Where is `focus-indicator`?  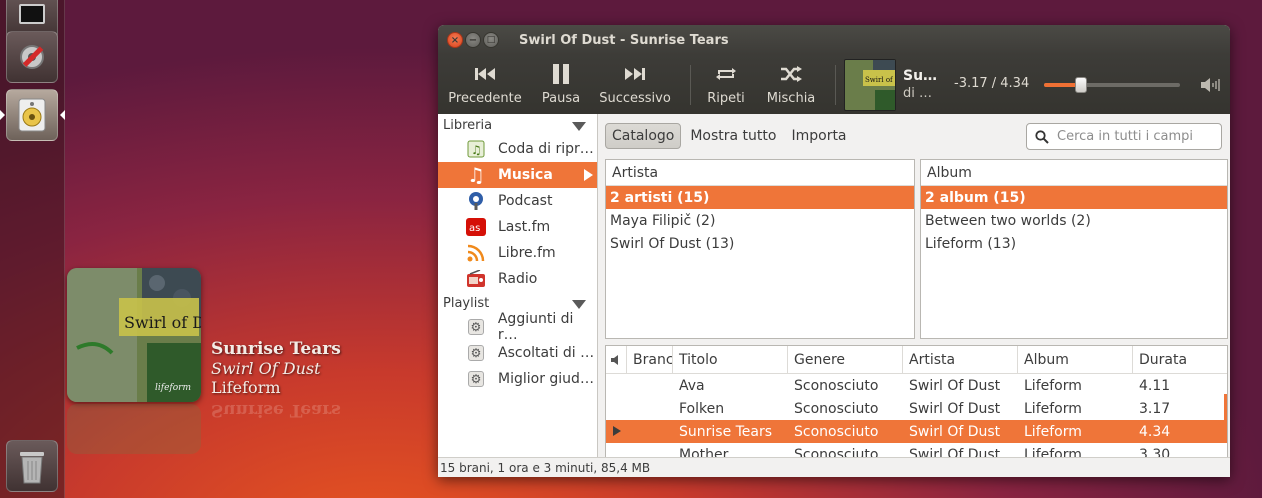
focus-indicator is located at coordinates (62, 115).